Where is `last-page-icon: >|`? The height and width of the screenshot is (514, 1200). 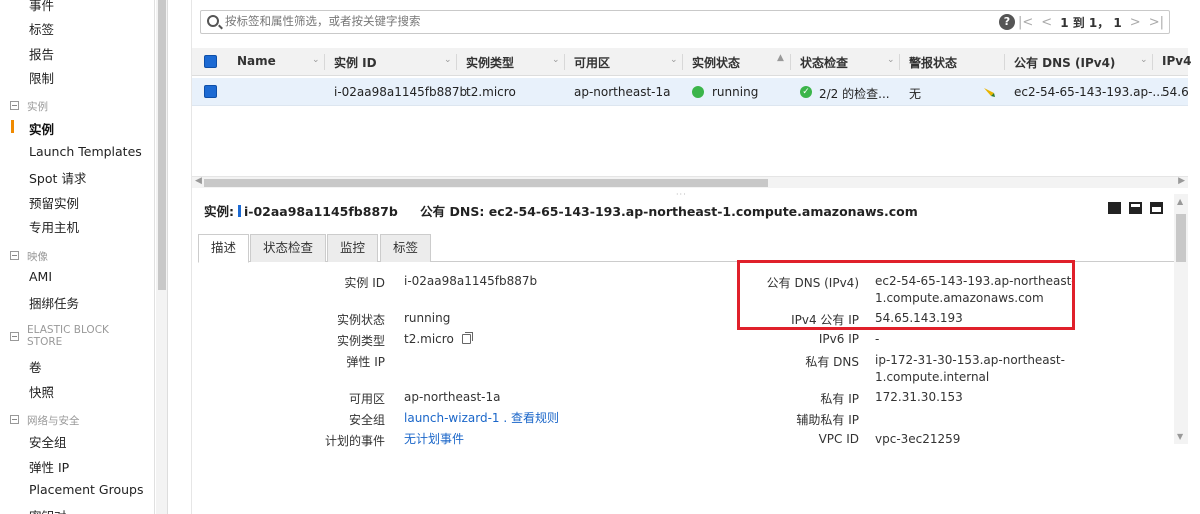 last-page-icon: >| is located at coordinates (1156, 22).